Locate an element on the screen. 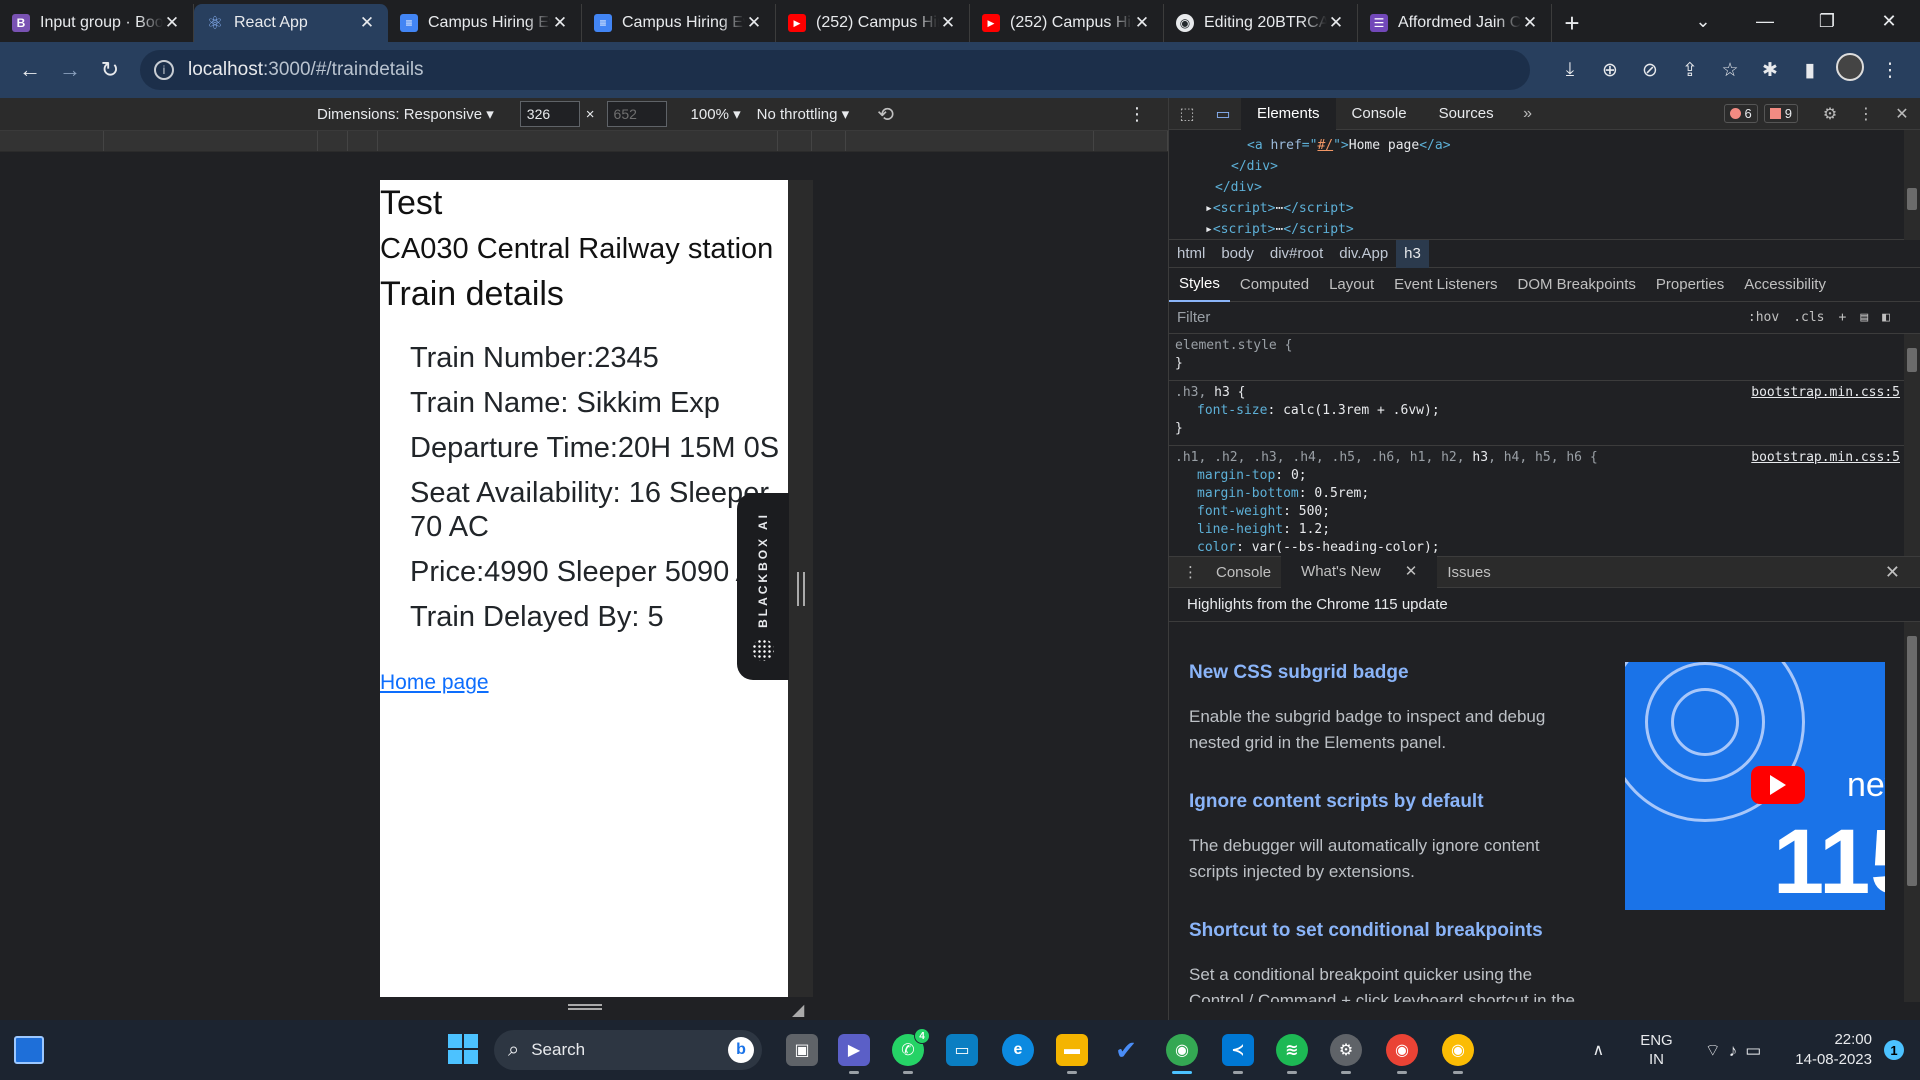  rotate-icon: ⟲ is located at coordinates (885, 114).